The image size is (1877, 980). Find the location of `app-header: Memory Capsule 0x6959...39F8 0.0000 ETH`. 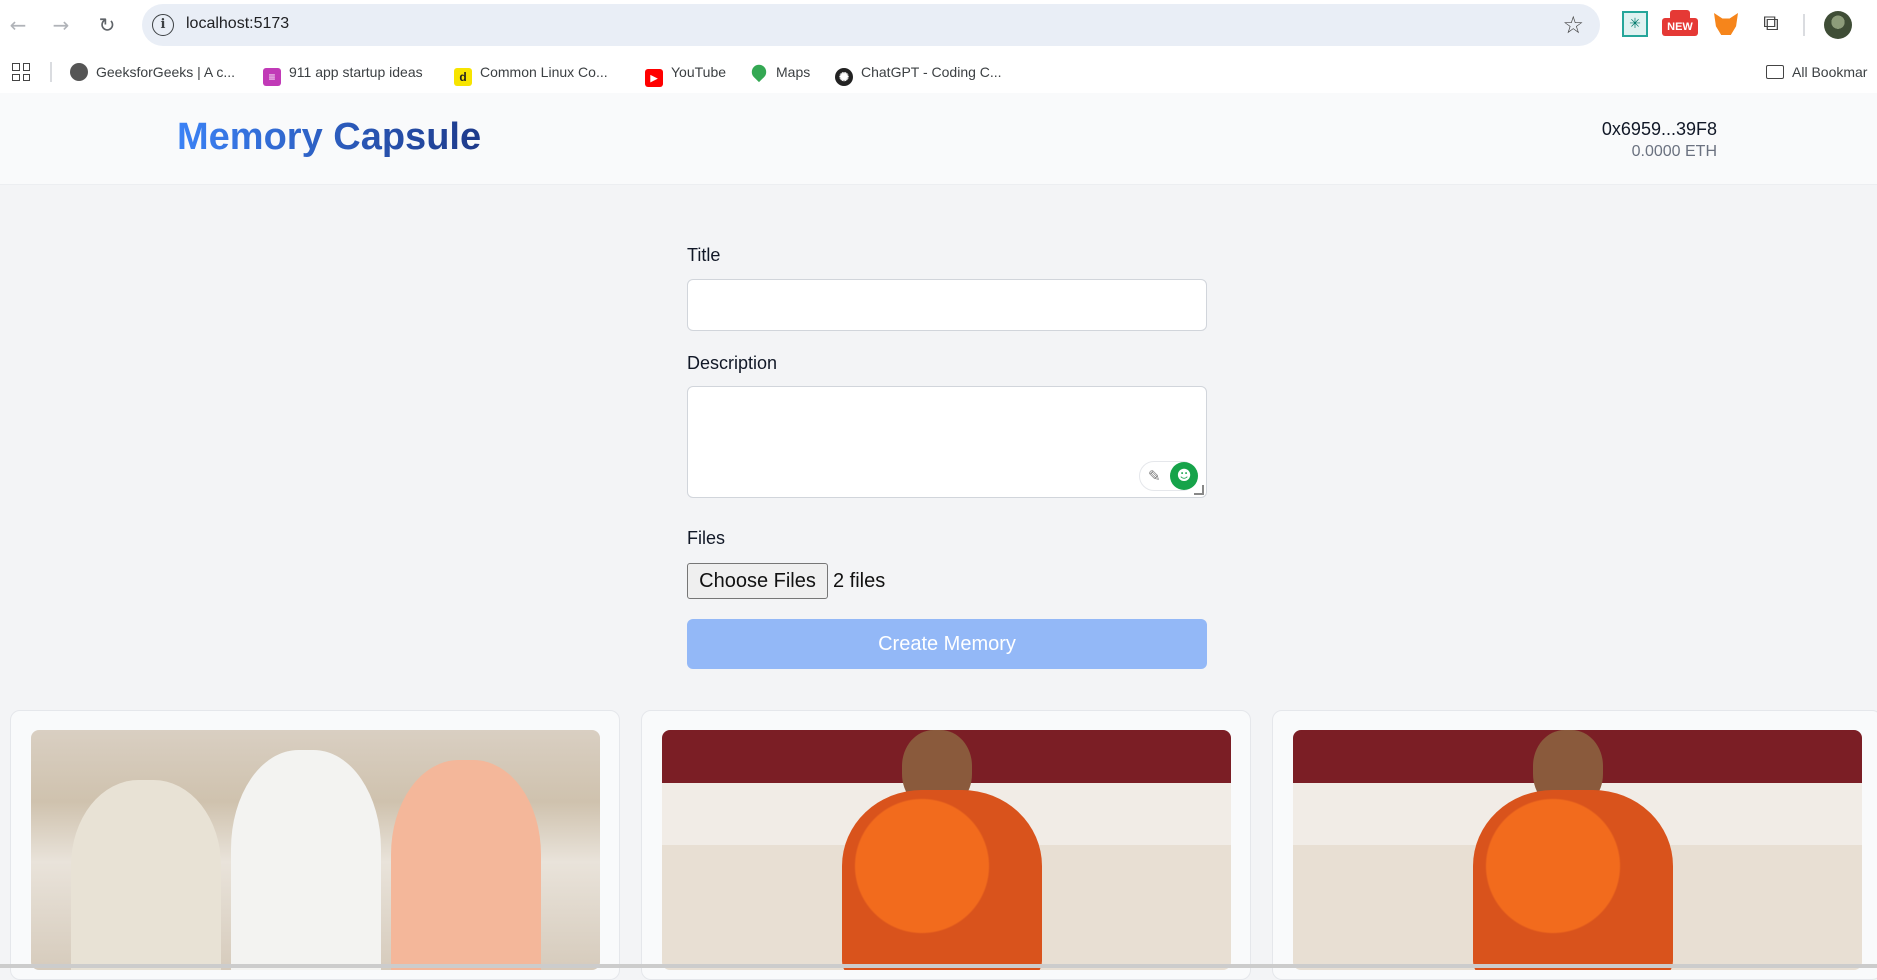

app-header: Memory Capsule 0x6959...39F8 0.0000 ETH is located at coordinates (938, 139).